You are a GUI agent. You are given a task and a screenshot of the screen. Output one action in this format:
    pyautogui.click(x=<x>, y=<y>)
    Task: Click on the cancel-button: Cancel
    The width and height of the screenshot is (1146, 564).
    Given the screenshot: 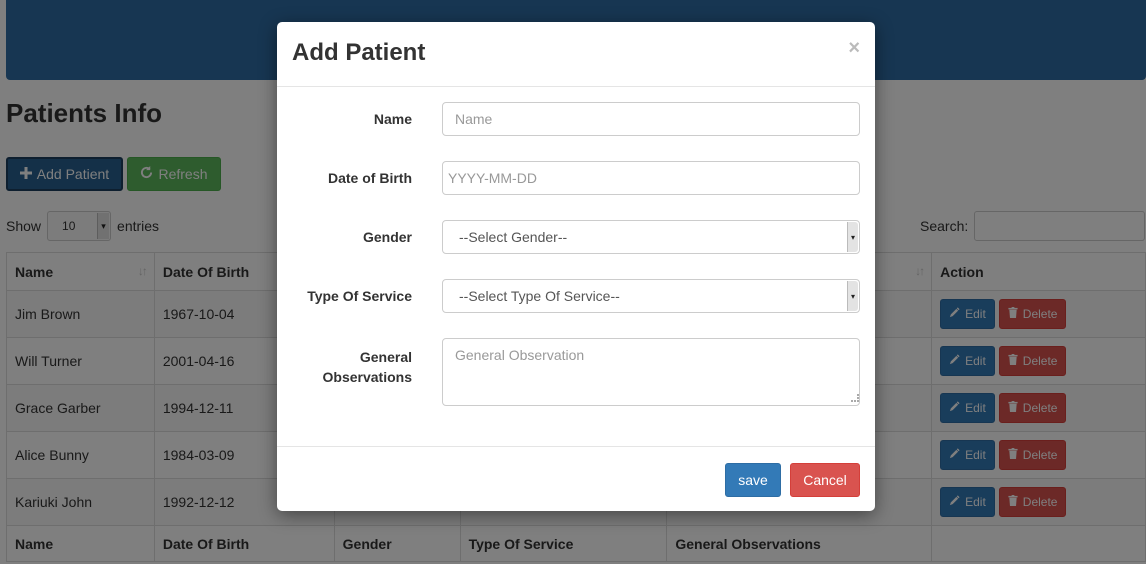 What is the action you would take?
    pyautogui.click(x=825, y=480)
    